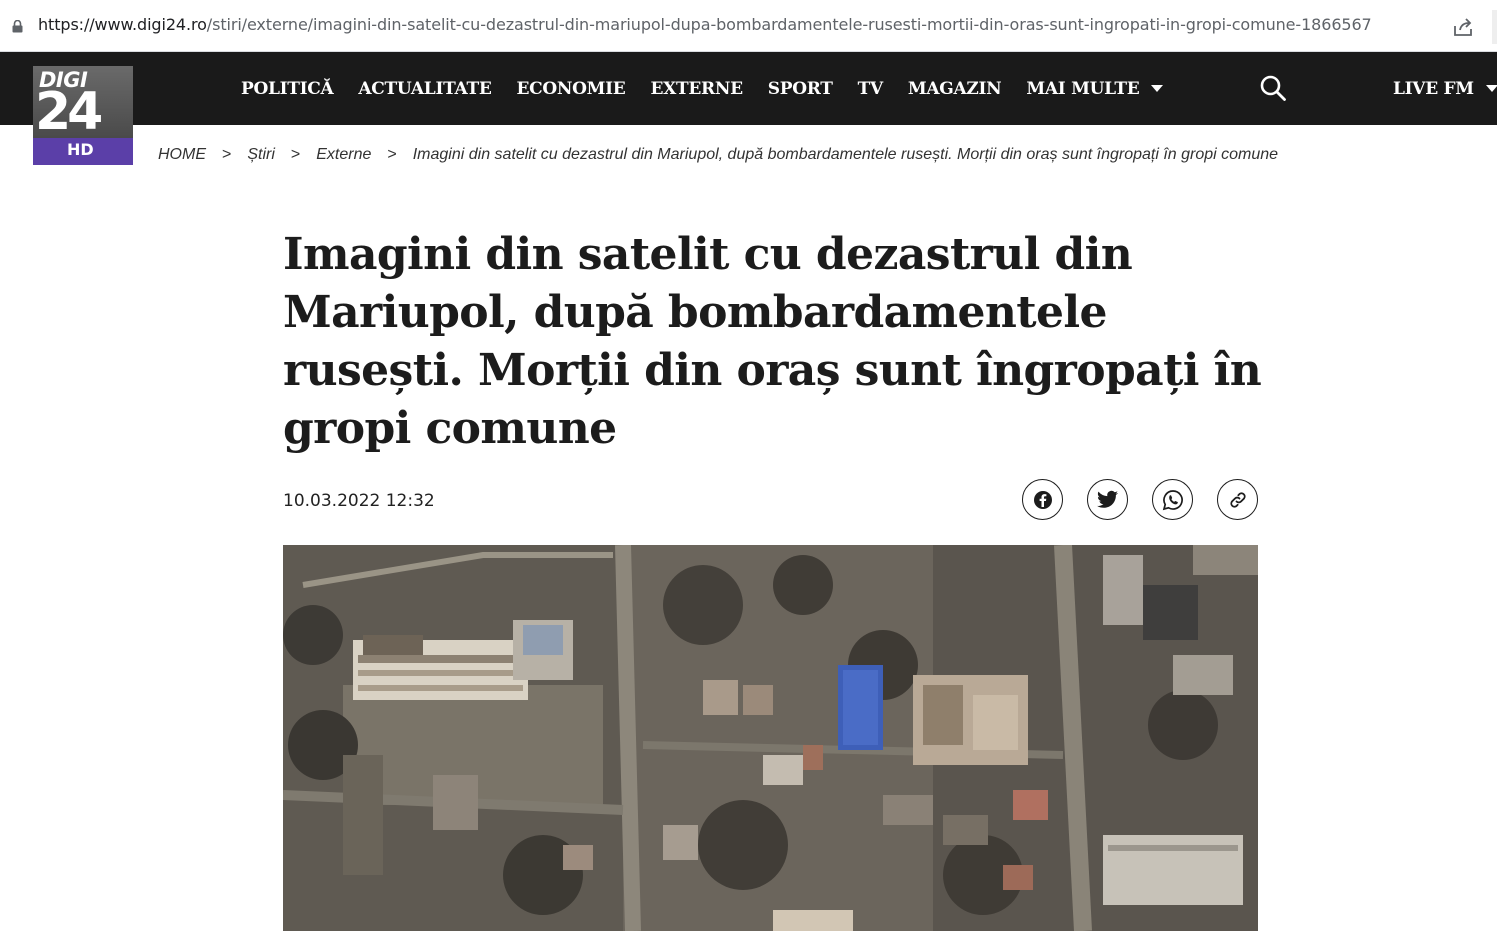  I want to click on url-host: https://www.digi24.ro, so click(122, 24).